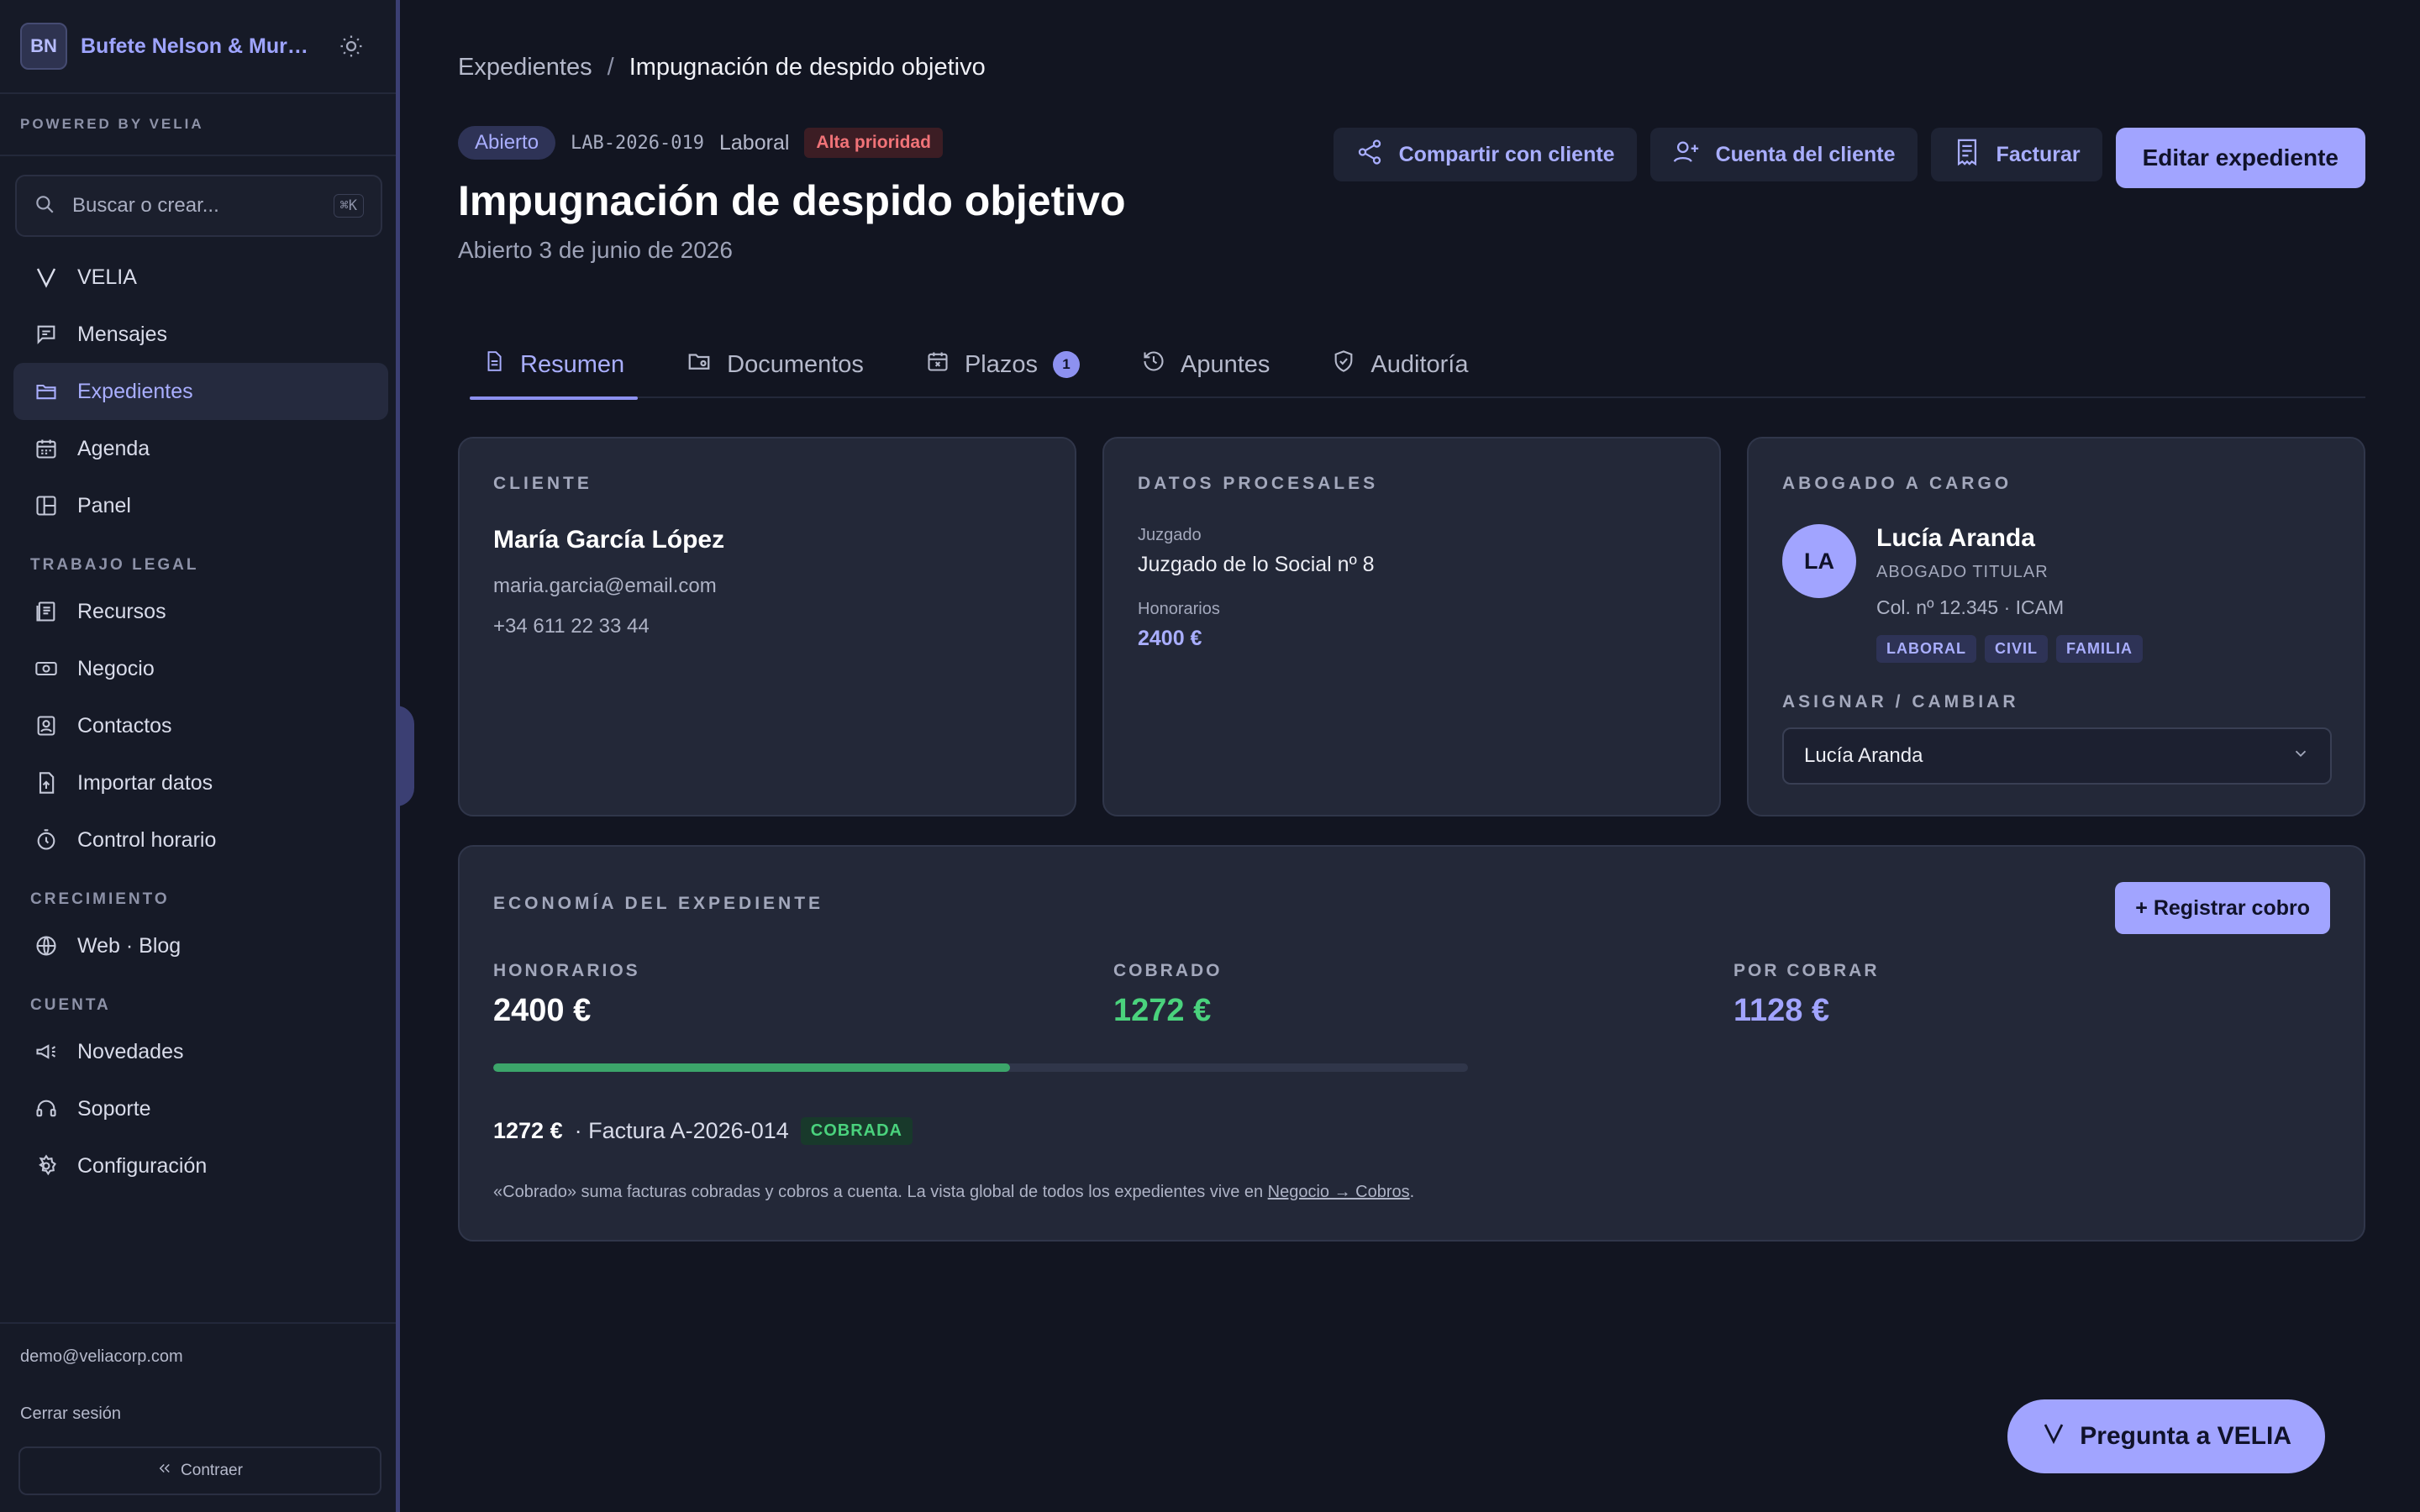 The image size is (2420, 1512). Describe the element at coordinates (699, 365) in the screenshot. I see `folder-settings-icon` at that location.